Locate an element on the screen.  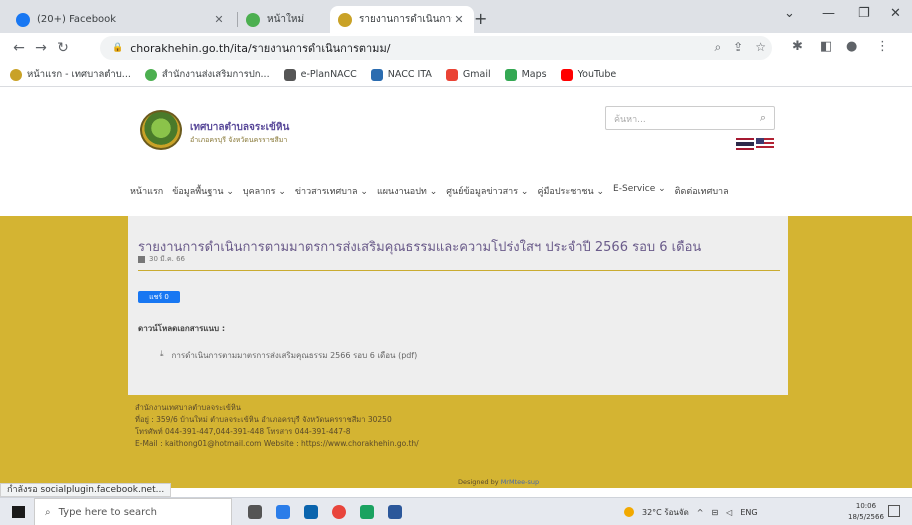
download-icon: ⤓ is located at coordinates (162, 353).